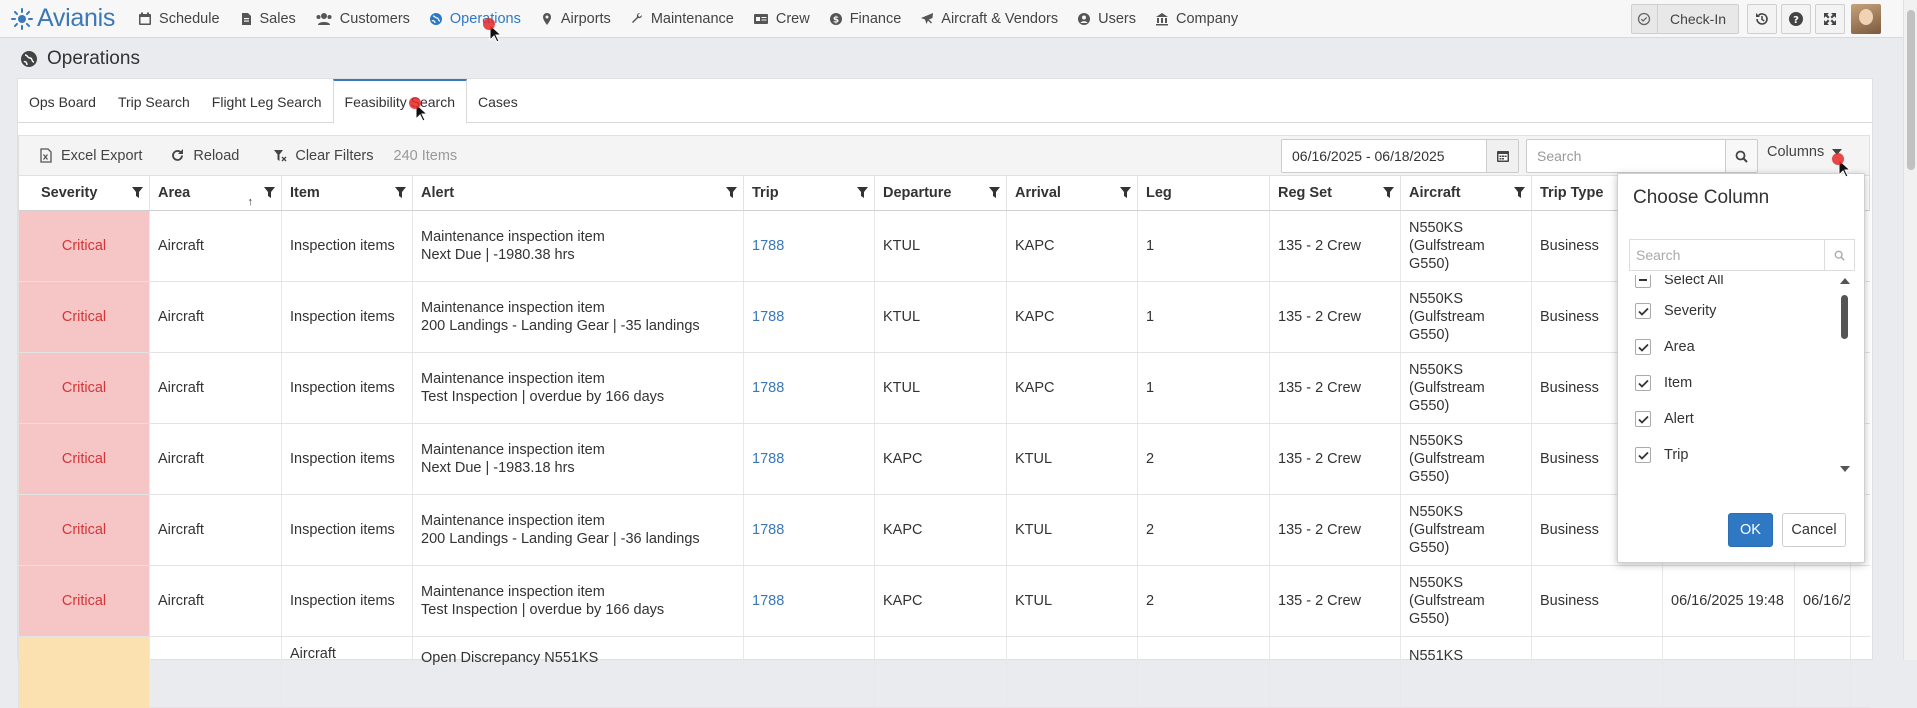 The height and width of the screenshot is (708, 1917). What do you see at coordinates (1732, 419) in the screenshot?
I see `column-option-alert: Alert` at bounding box center [1732, 419].